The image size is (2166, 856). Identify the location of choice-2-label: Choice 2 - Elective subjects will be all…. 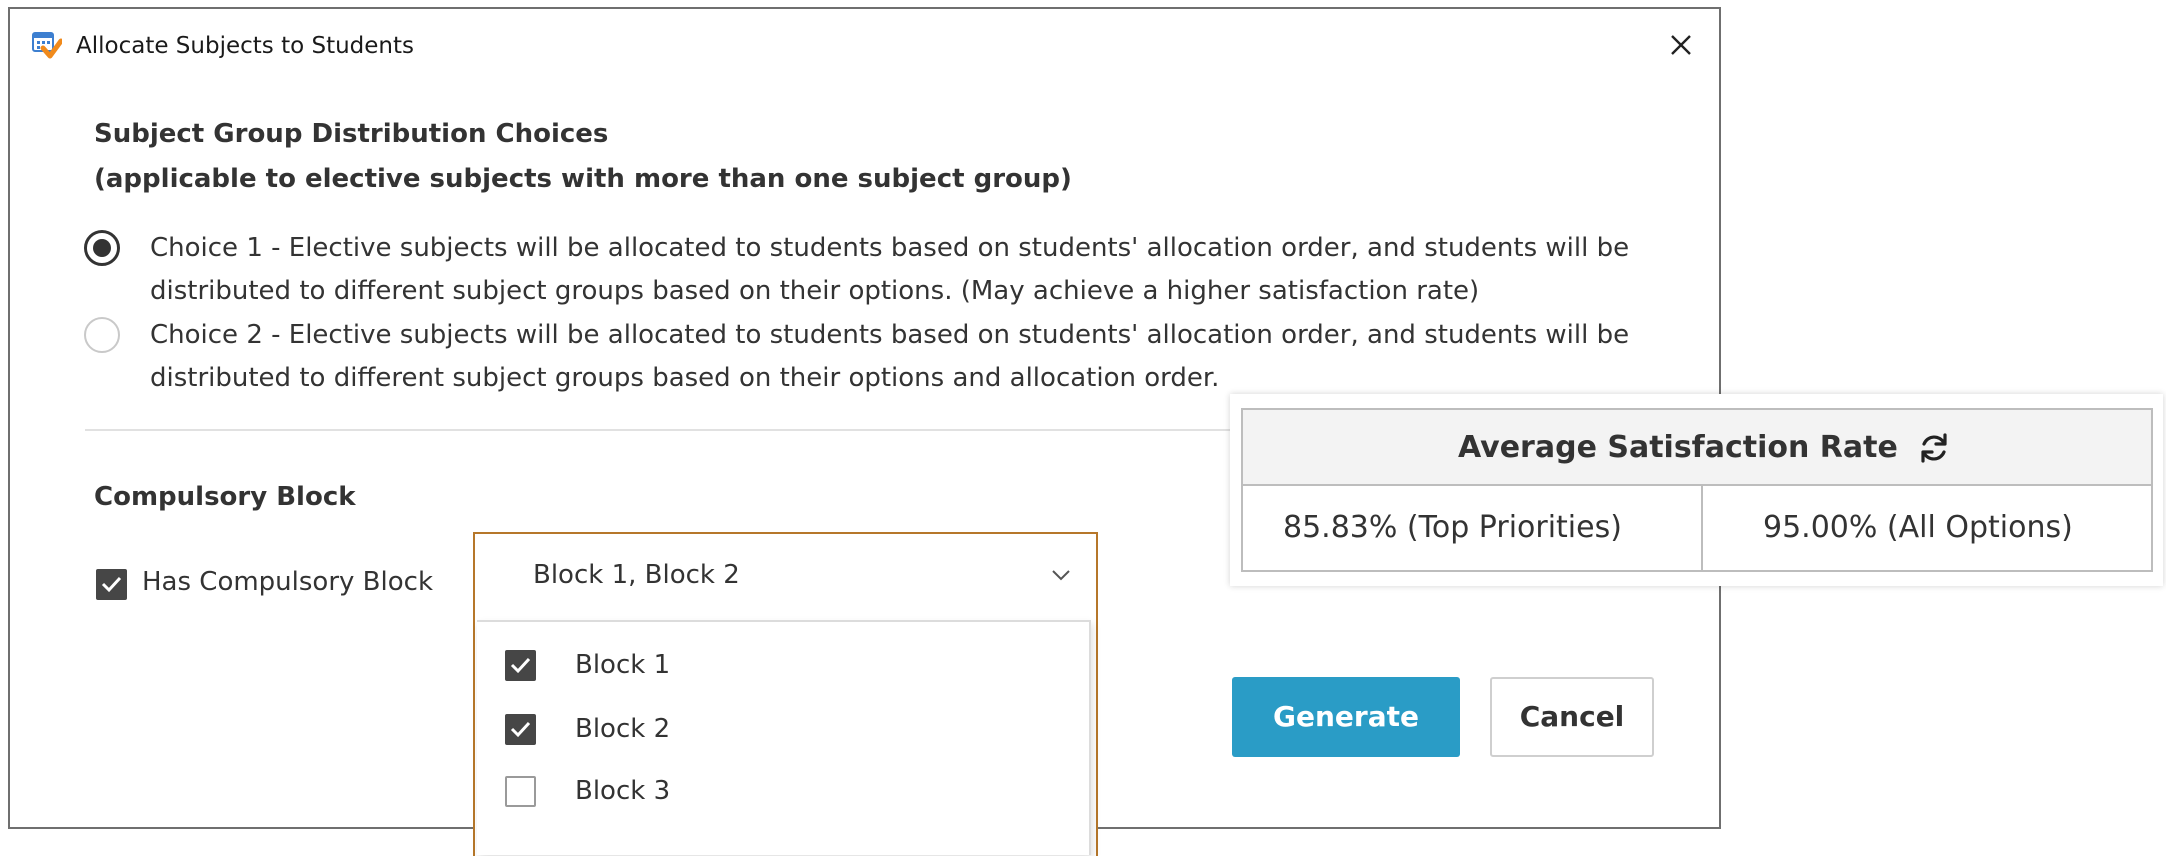
(890, 356).